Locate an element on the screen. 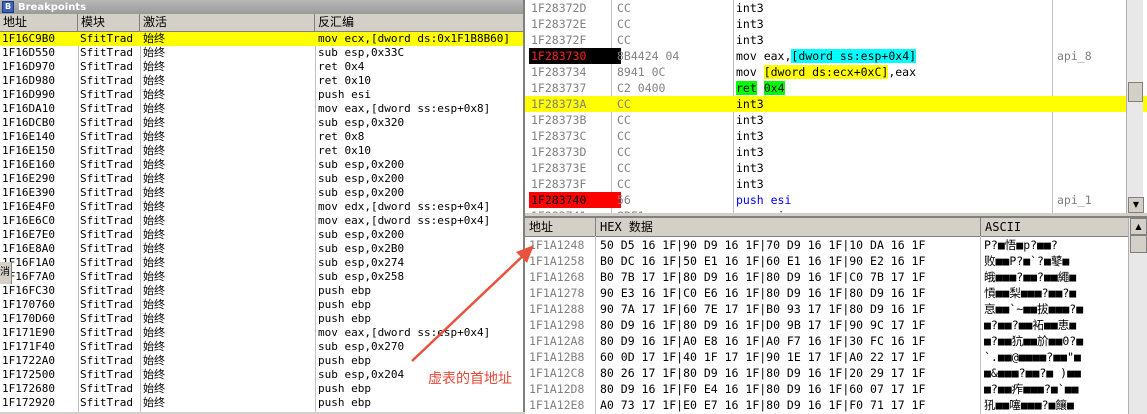 The width and height of the screenshot is (1147, 414). disassembly-row: 1F28372F CC int3 is located at coordinates (836, 40).